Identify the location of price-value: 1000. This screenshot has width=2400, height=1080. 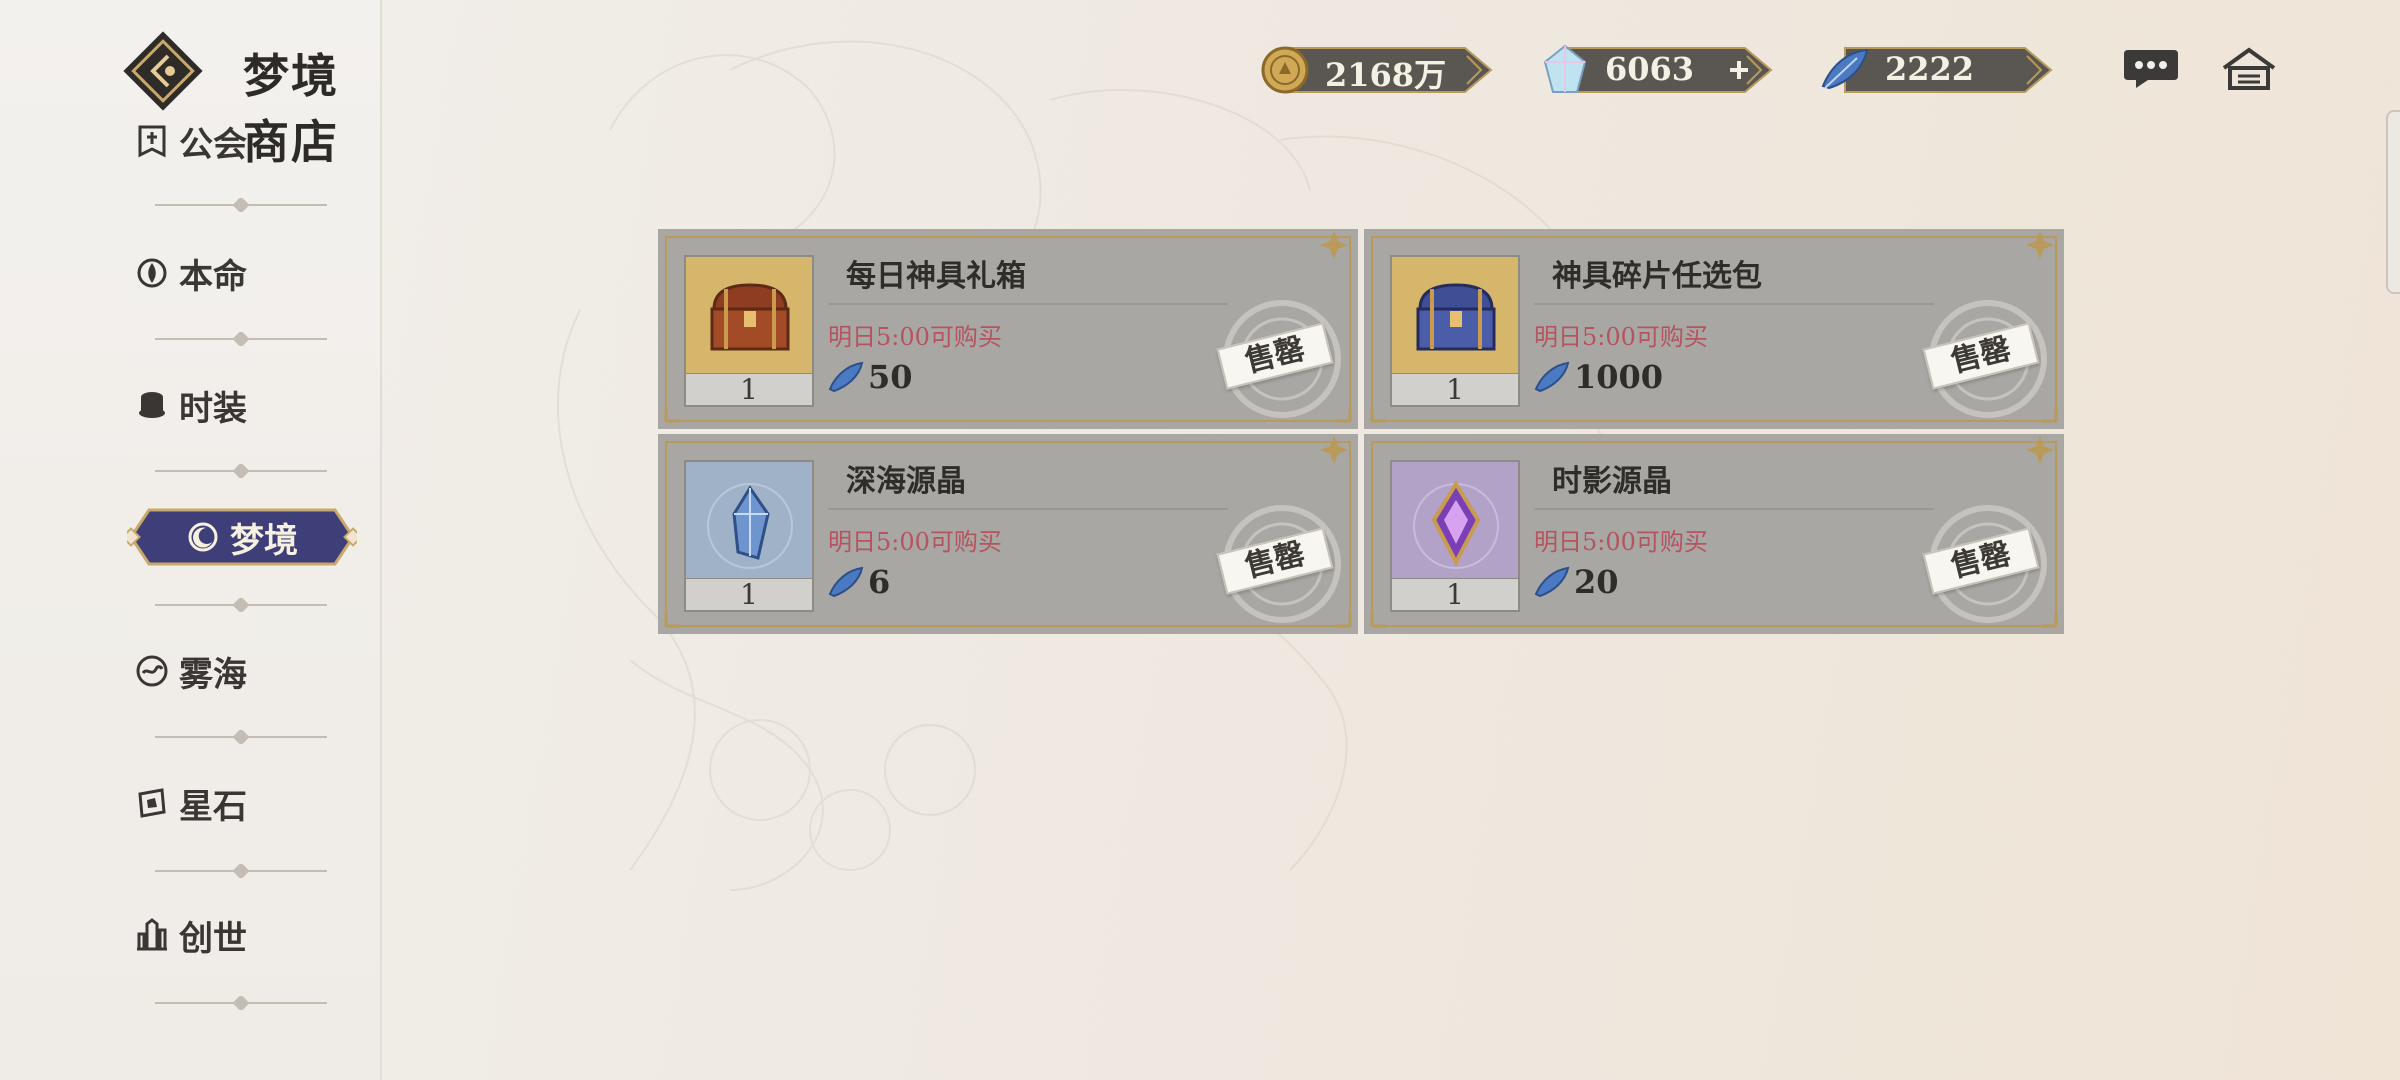
(1619, 377).